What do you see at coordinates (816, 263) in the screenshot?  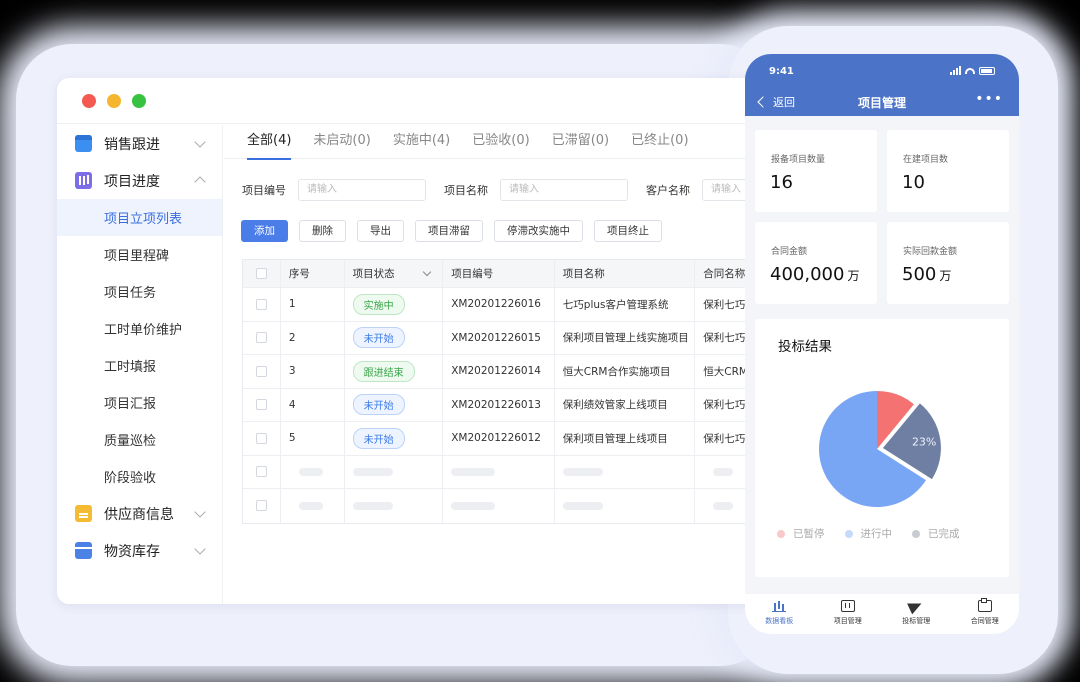 I see `stat-card: 合同金额 400,000 万` at bounding box center [816, 263].